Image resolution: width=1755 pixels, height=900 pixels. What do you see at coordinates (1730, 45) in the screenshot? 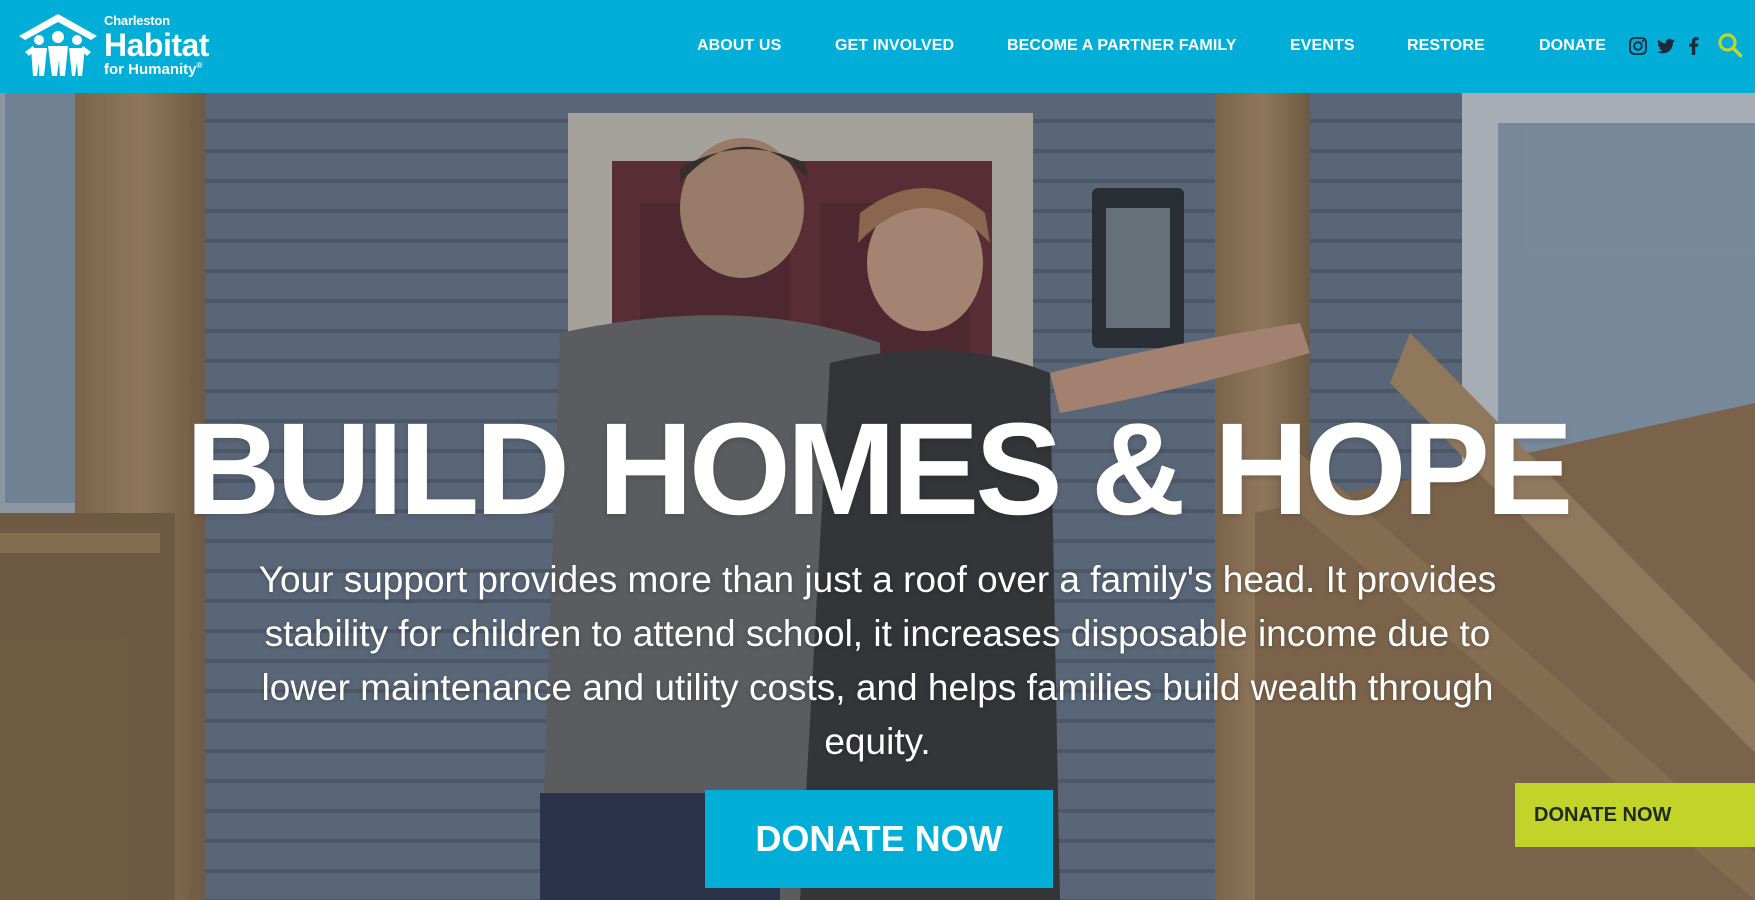
I see `search-icon` at bounding box center [1730, 45].